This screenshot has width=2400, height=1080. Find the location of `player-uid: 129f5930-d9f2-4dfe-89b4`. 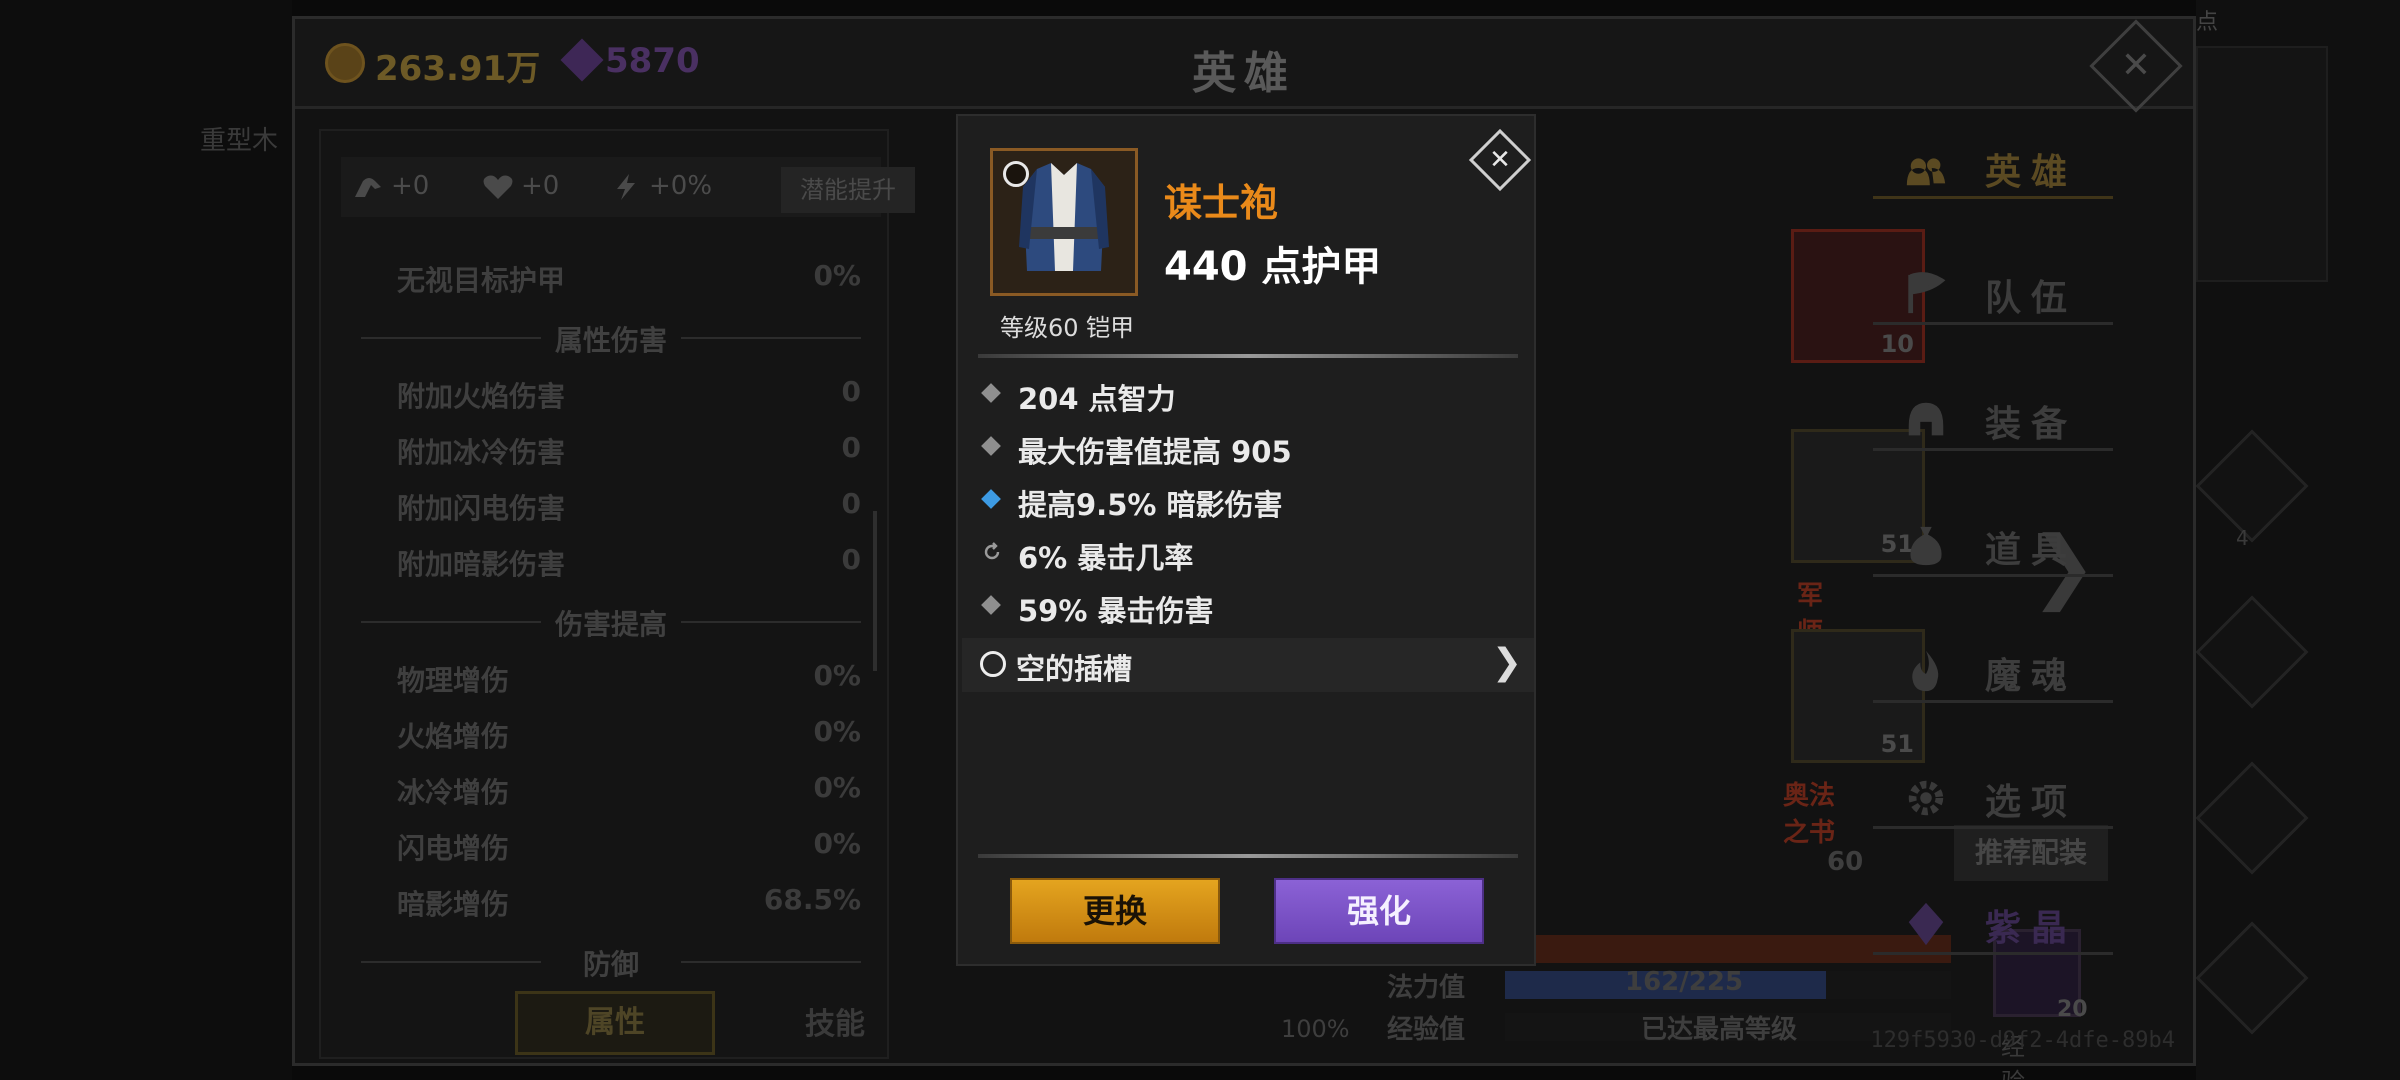

player-uid: 129f5930-d9f2-4dfe-89b4 is located at coordinates (2022, 1040).